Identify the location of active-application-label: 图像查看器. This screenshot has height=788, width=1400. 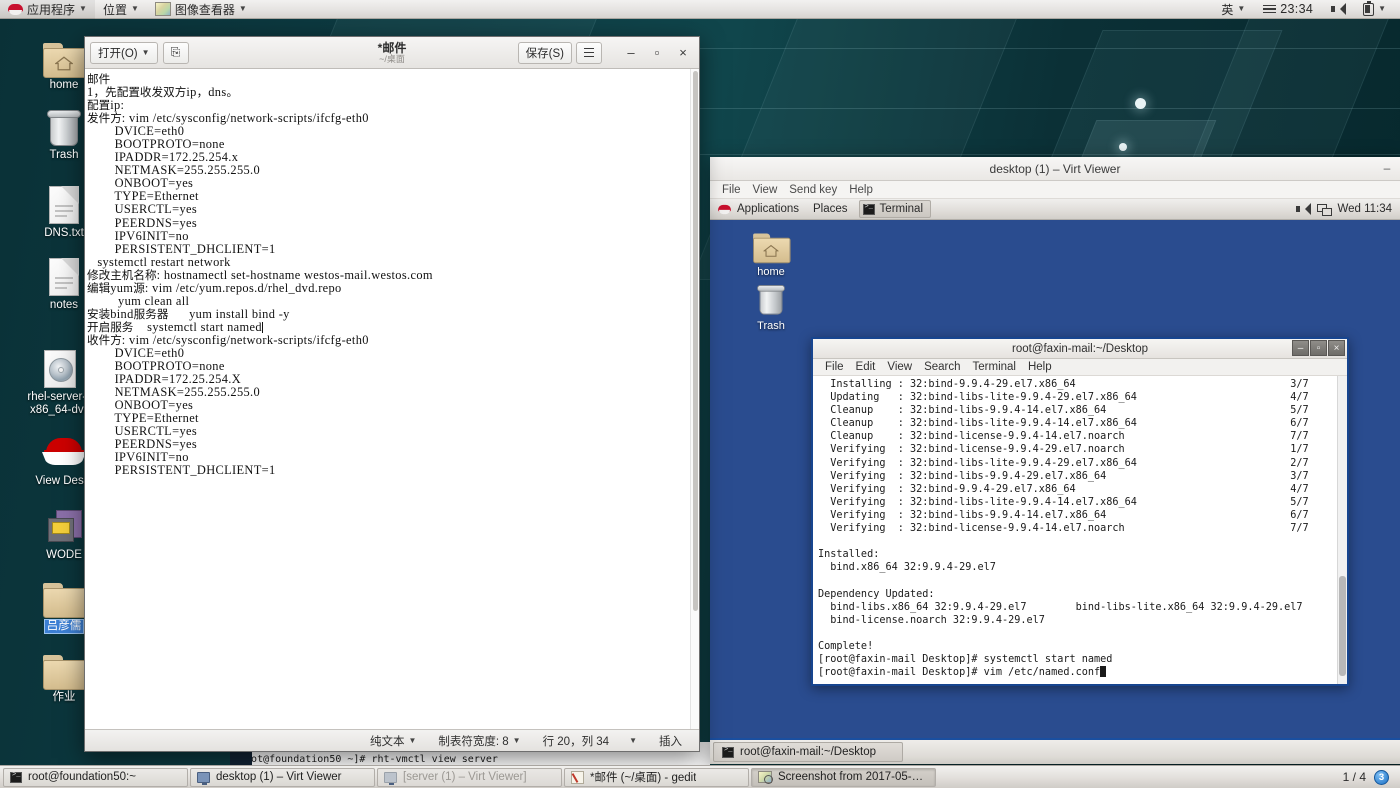
(204, 9).